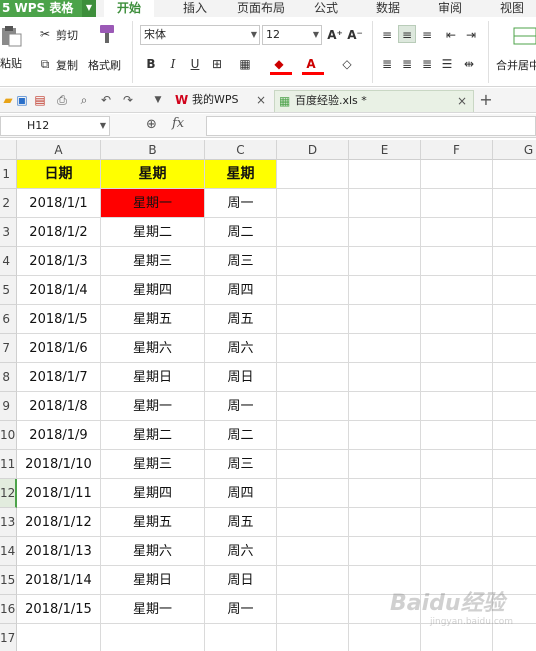  I want to click on undo-icon: ↶, so click(106, 100).